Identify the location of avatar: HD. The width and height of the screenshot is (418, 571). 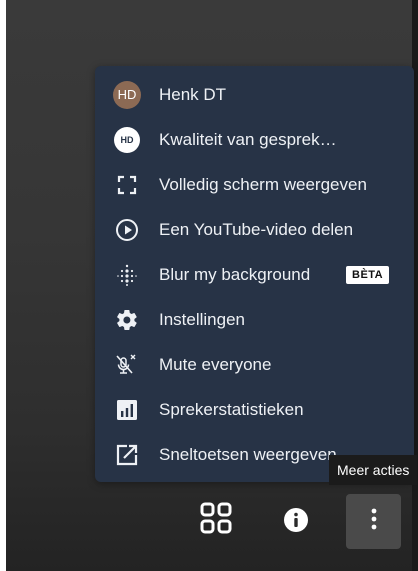
(127, 94).